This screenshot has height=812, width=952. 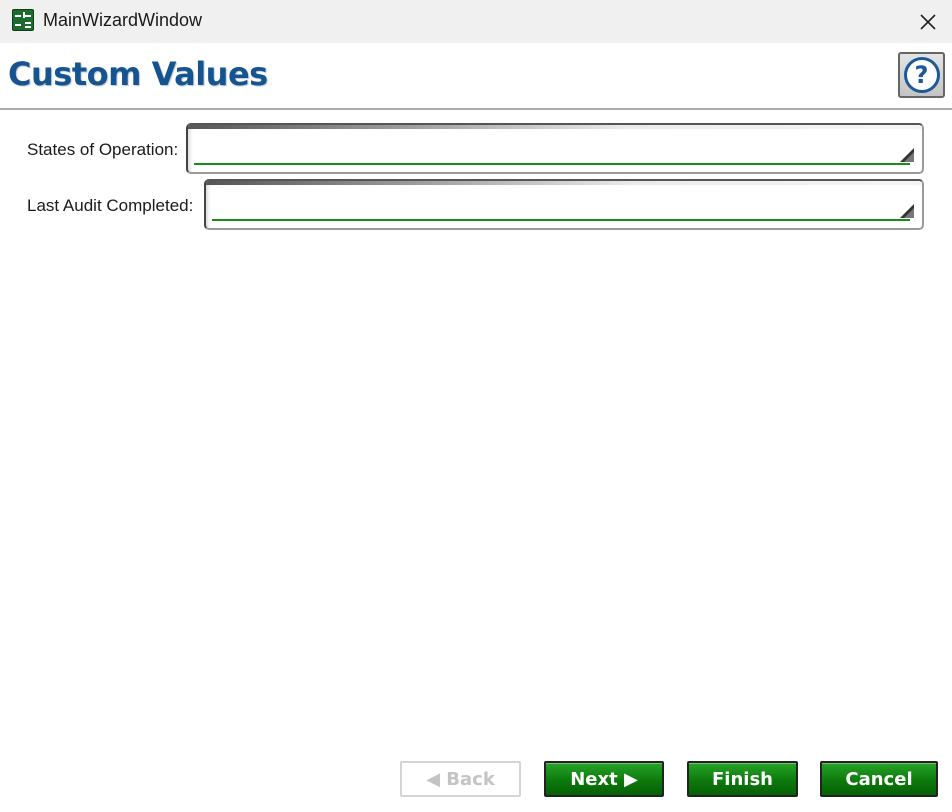 What do you see at coordinates (123, 20) in the screenshot?
I see `window-title: MainWizardWindow` at bounding box center [123, 20].